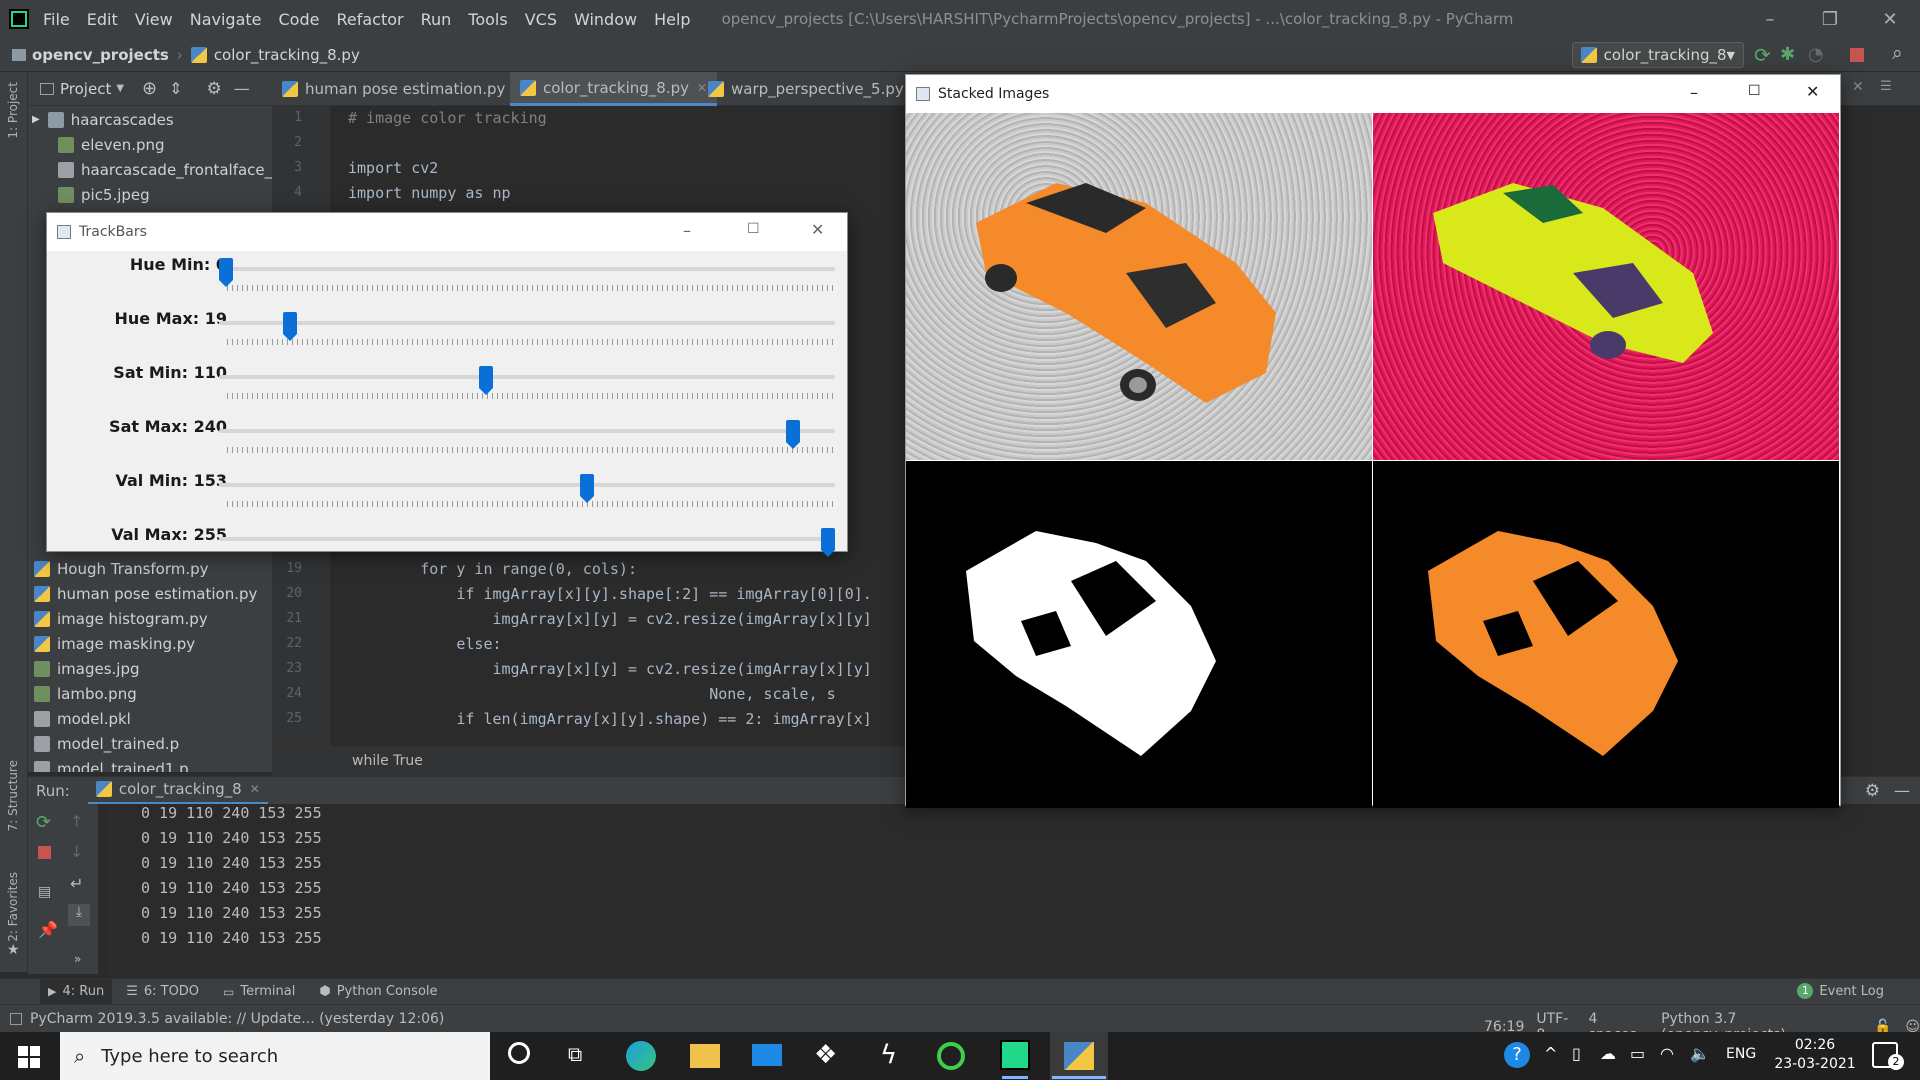  I want to click on debug-bug-icon: ✱, so click(1787, 54).